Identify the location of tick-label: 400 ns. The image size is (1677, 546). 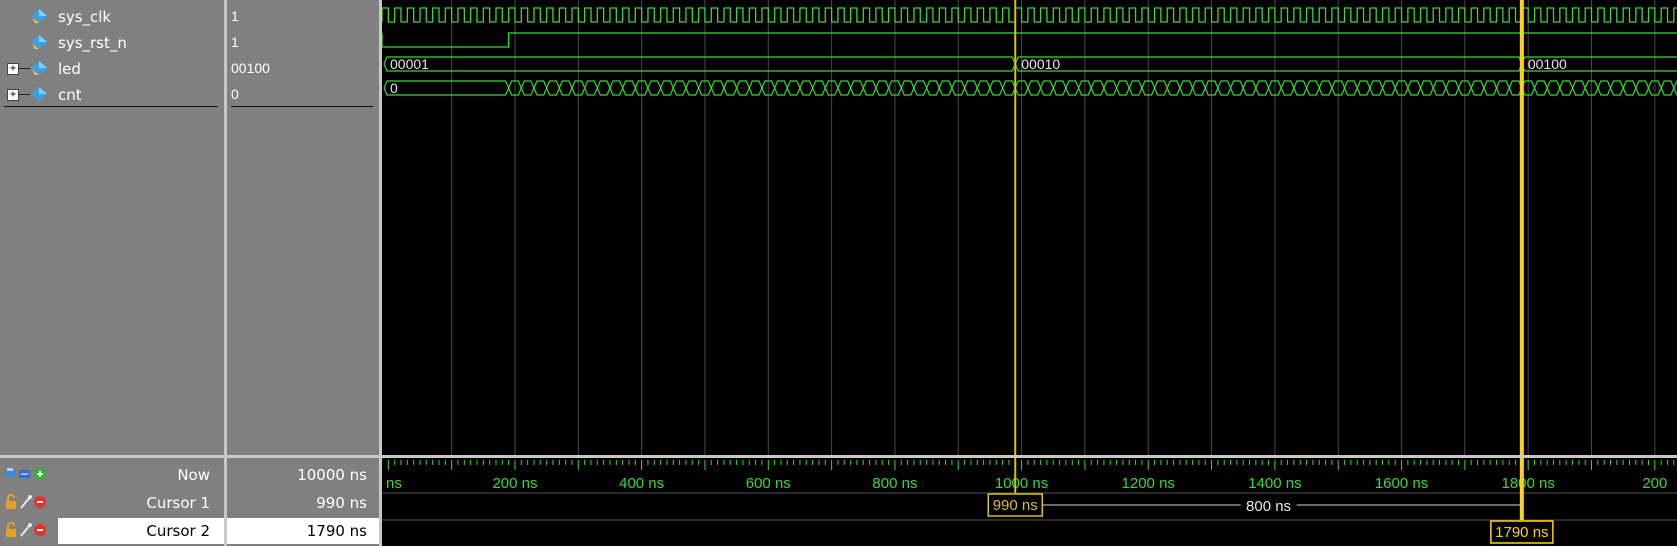
(641, 483).